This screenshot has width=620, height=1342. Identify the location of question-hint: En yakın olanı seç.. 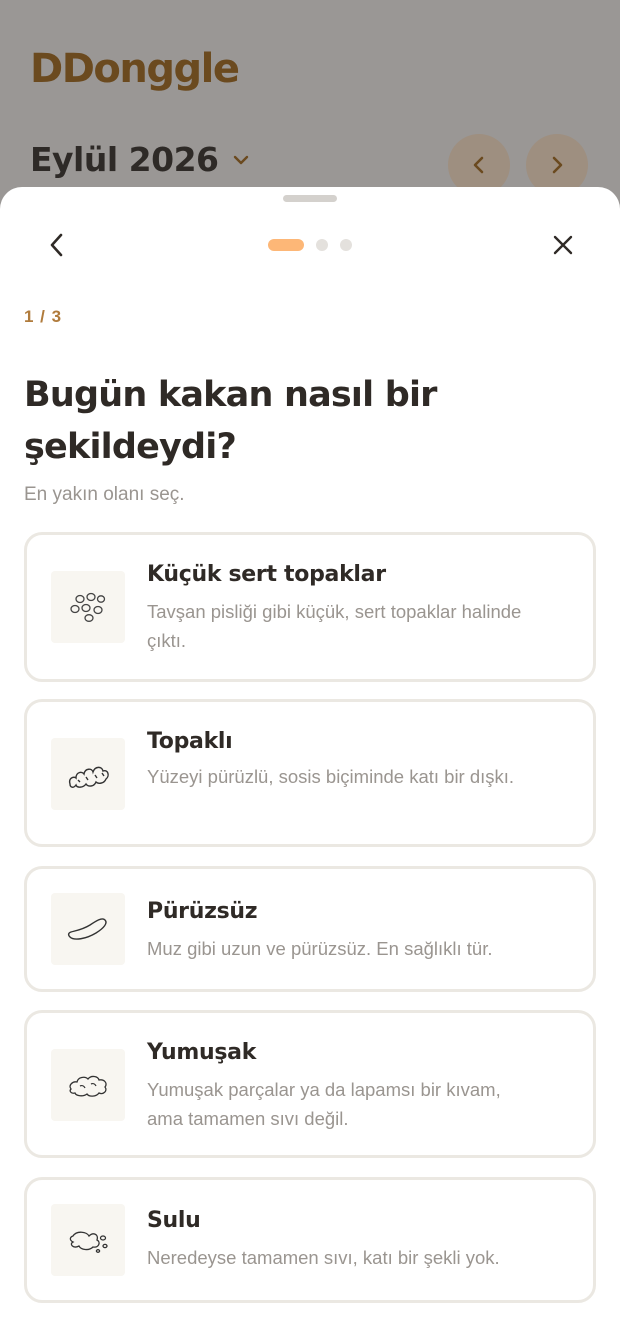
(104, 494).